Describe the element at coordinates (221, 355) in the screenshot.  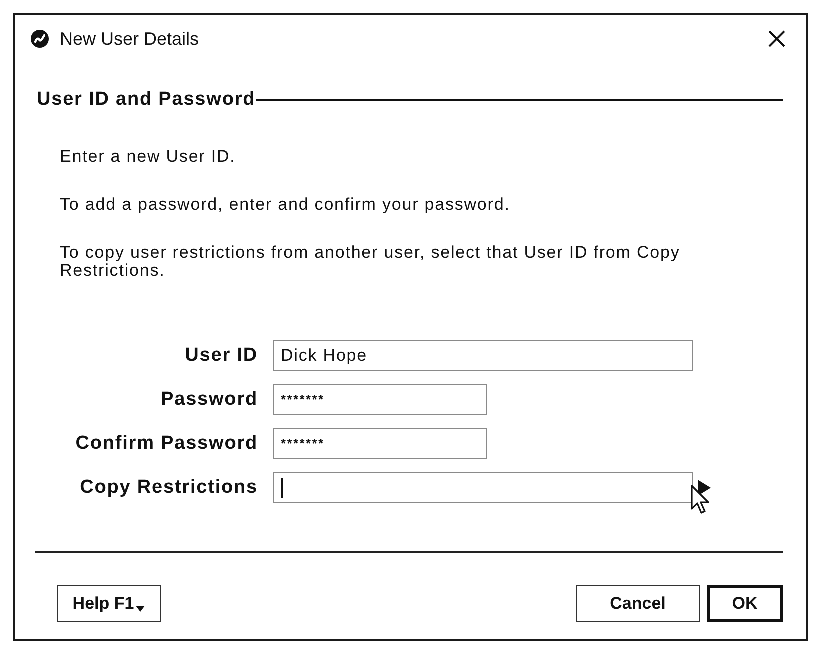
I see `field-label: User ID` at that location.